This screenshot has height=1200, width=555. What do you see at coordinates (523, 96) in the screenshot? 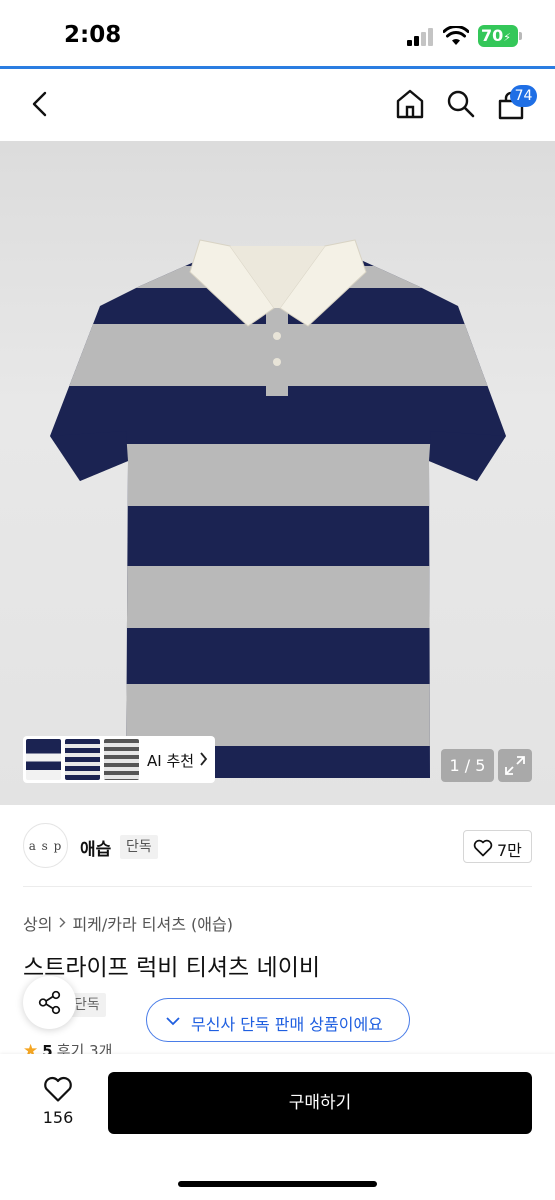
I see `cart-count-badge: 74` at bounding box center [523, 96].